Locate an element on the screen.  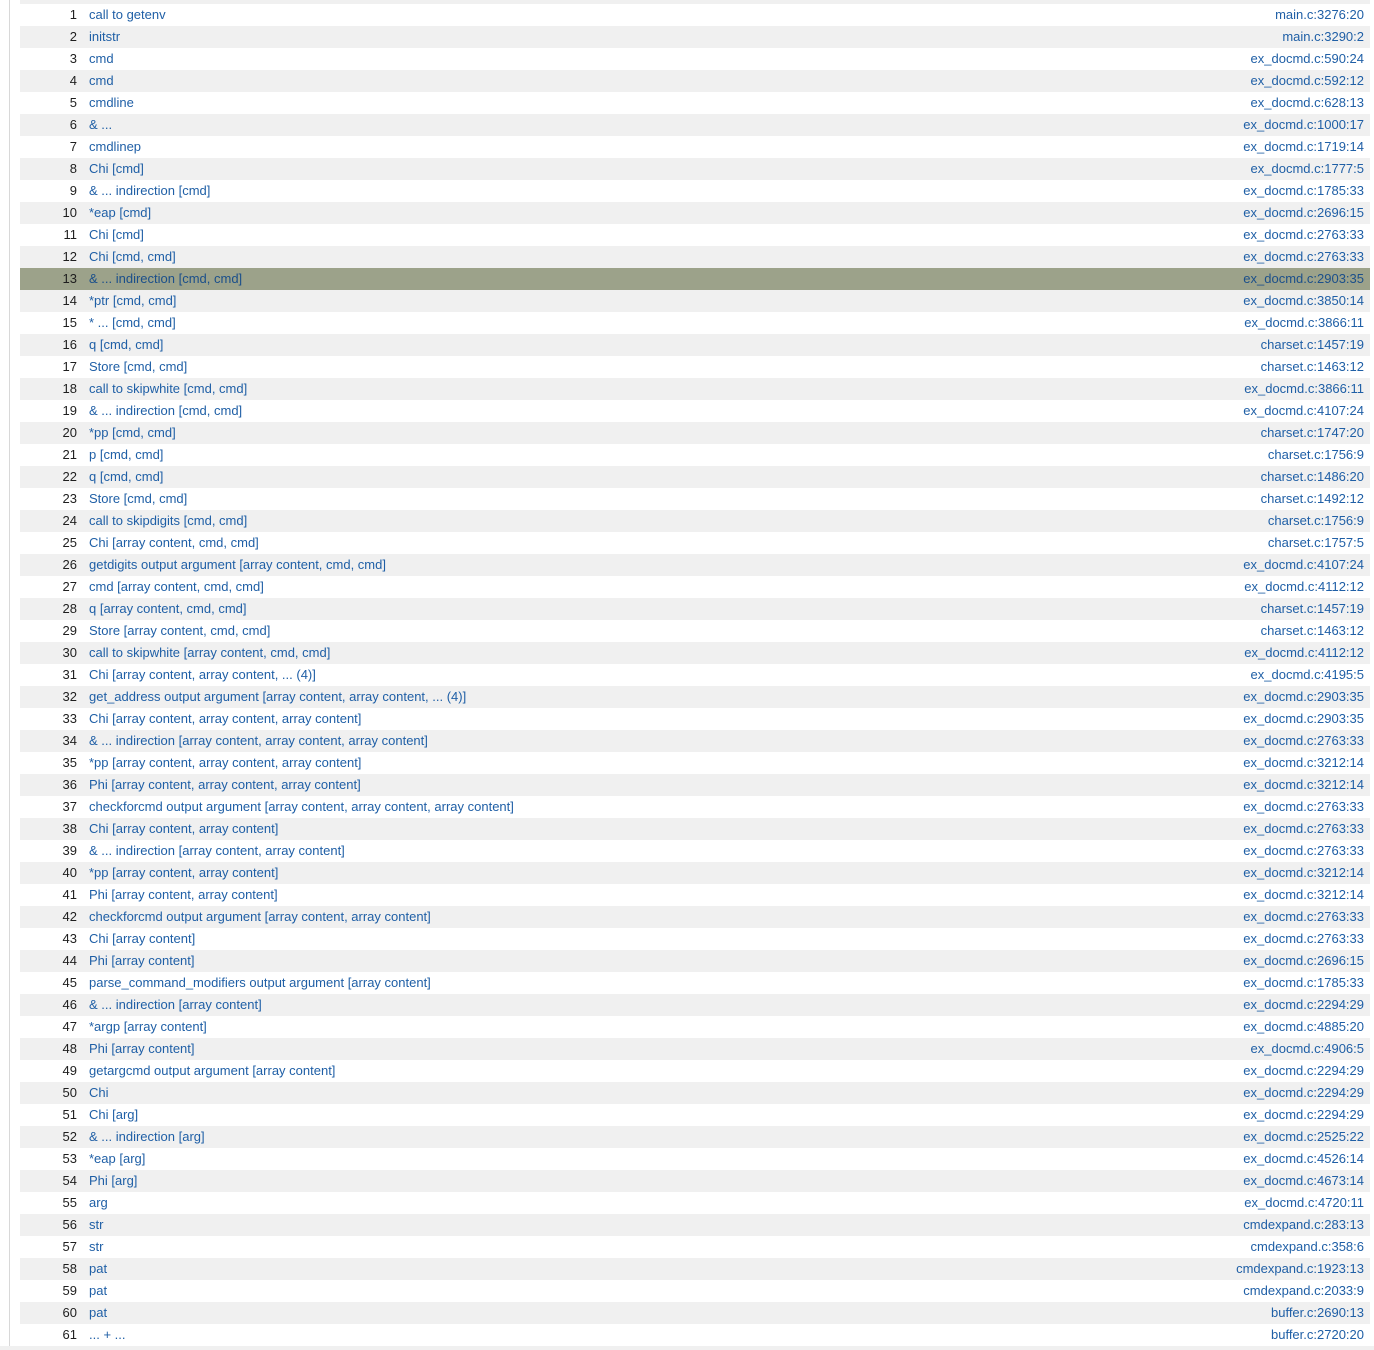
path-step-row: 57 str cmdexpand.c:358:6 is located at coordinates (695, 1247).